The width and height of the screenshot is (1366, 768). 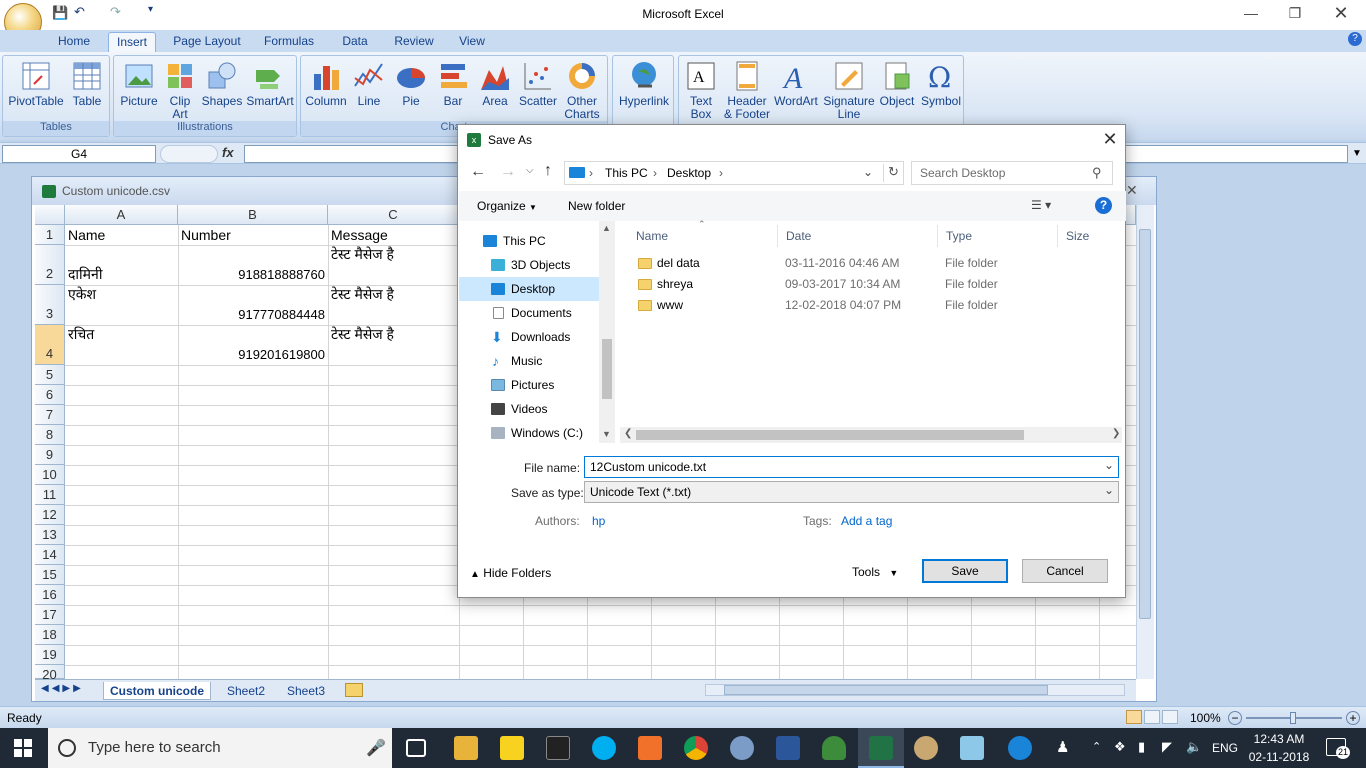 What do you see at coordinates (81, 334) in the screenshot?
I see `cell-a4: रचित` at bounding box center [81, 334].